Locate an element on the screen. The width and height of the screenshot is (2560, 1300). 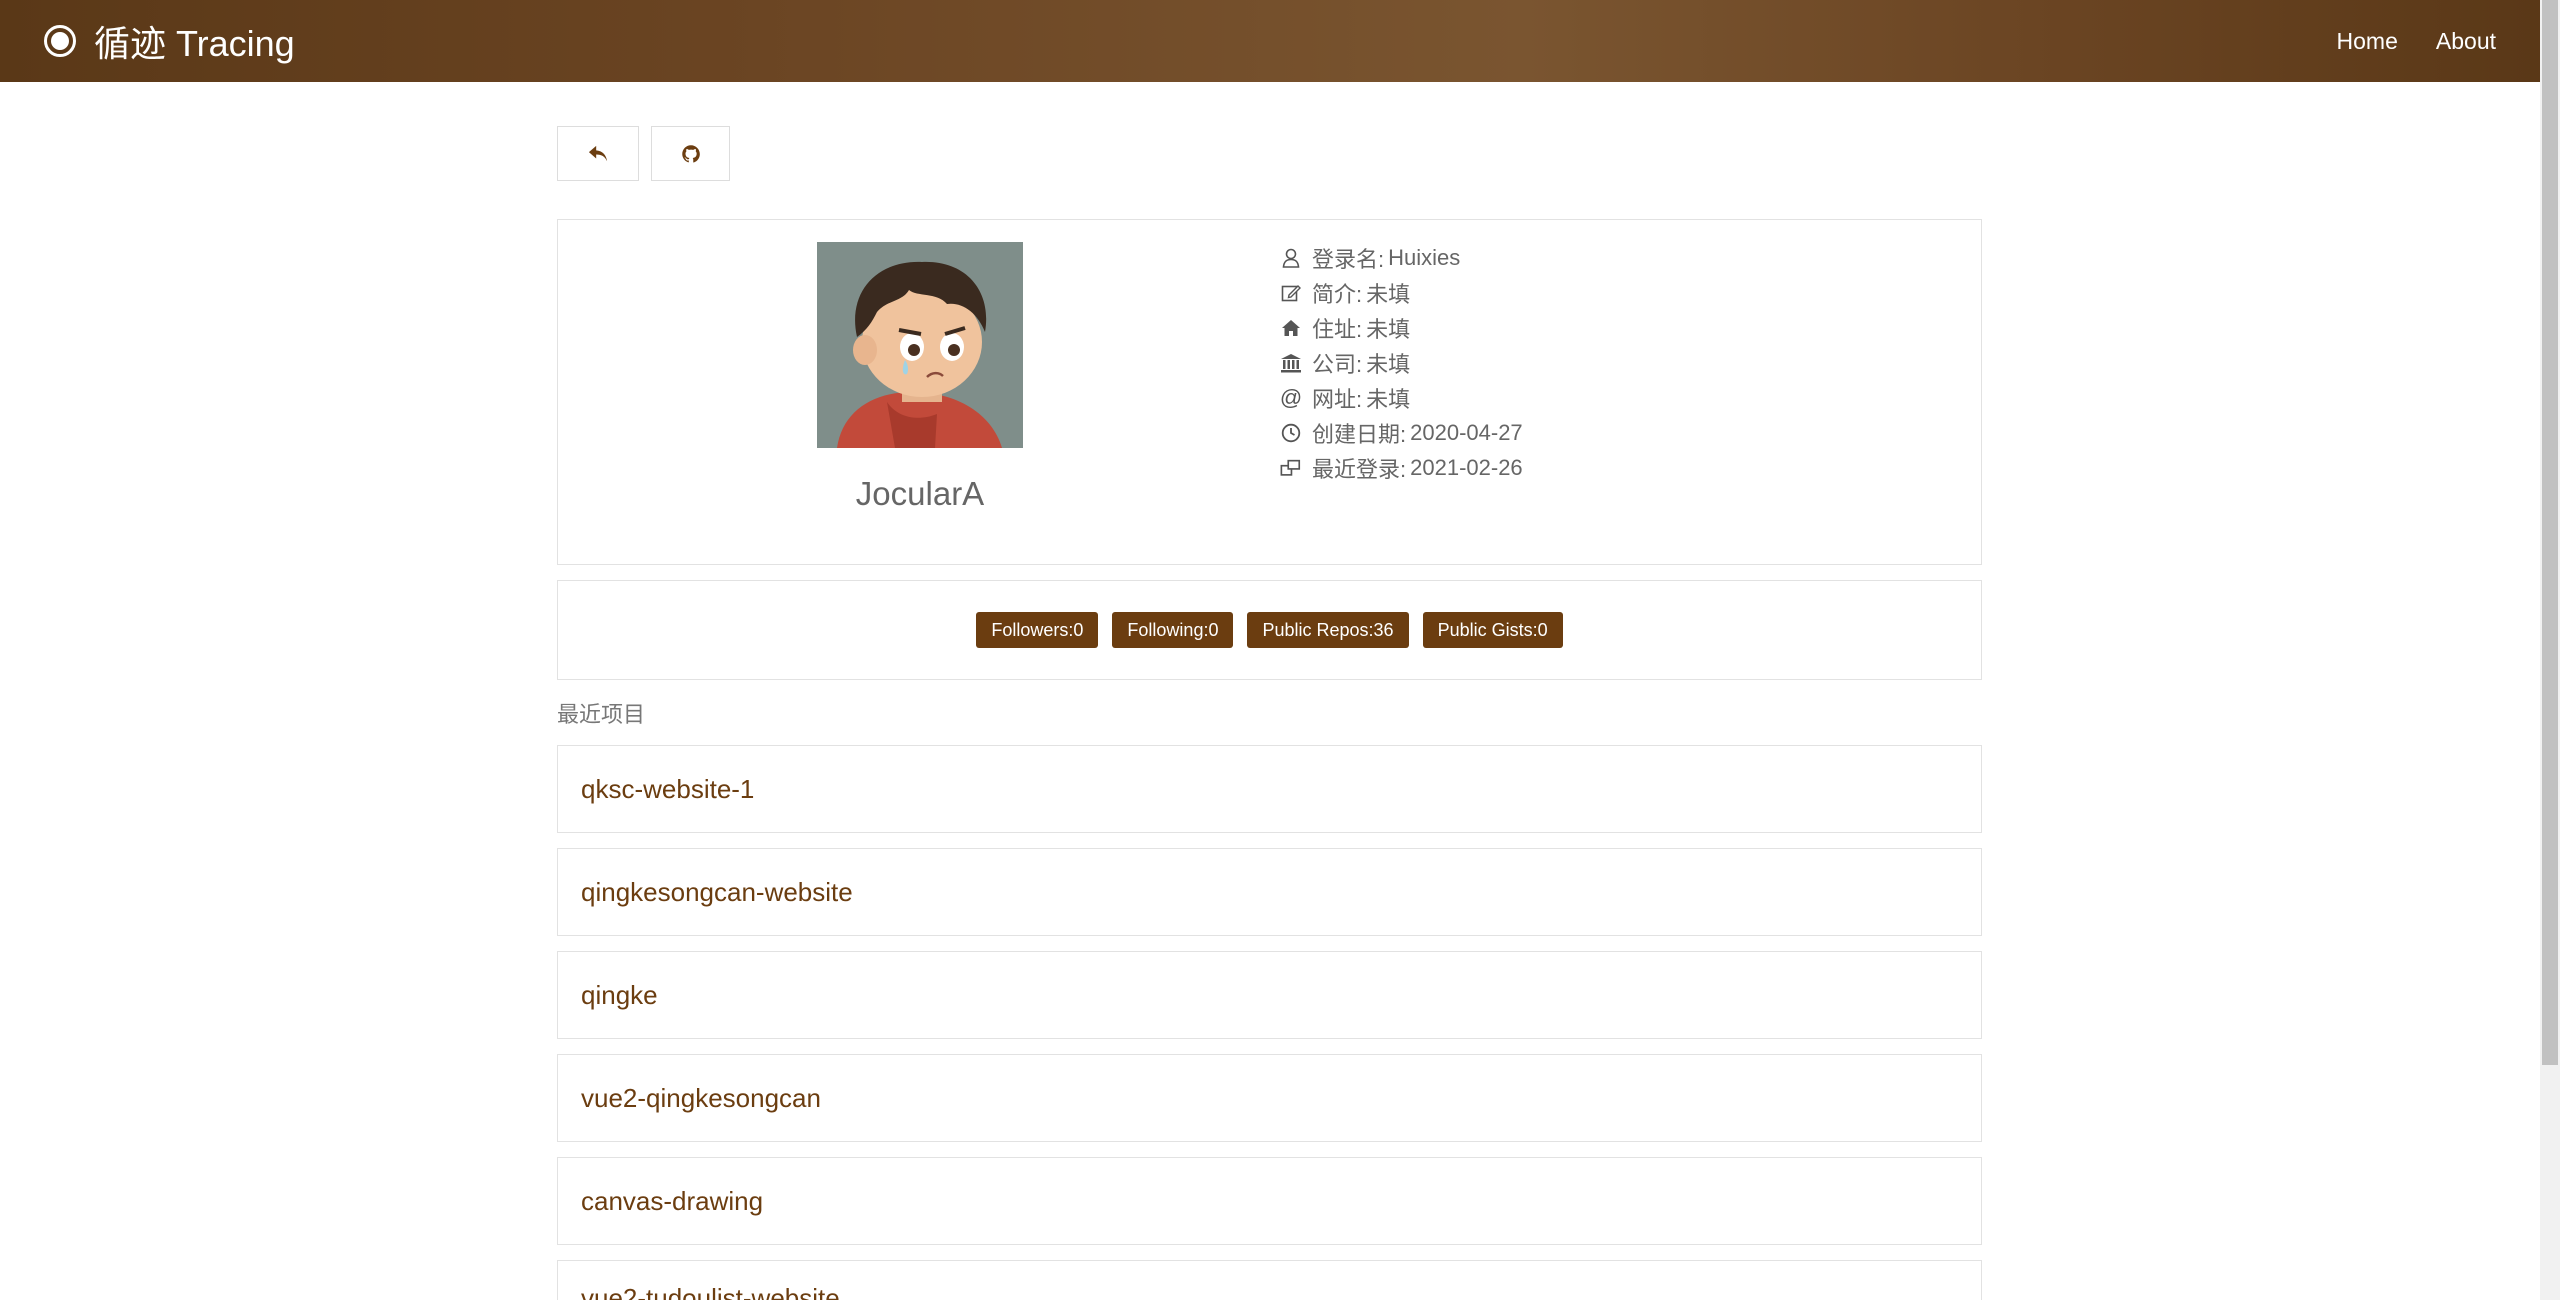
info-login: 登录名: Huixies is located at coordinates (1401, 257).